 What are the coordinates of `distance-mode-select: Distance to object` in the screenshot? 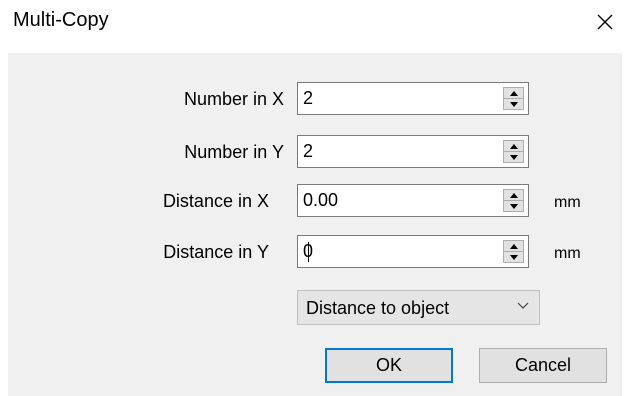 It's located at (418, 307).